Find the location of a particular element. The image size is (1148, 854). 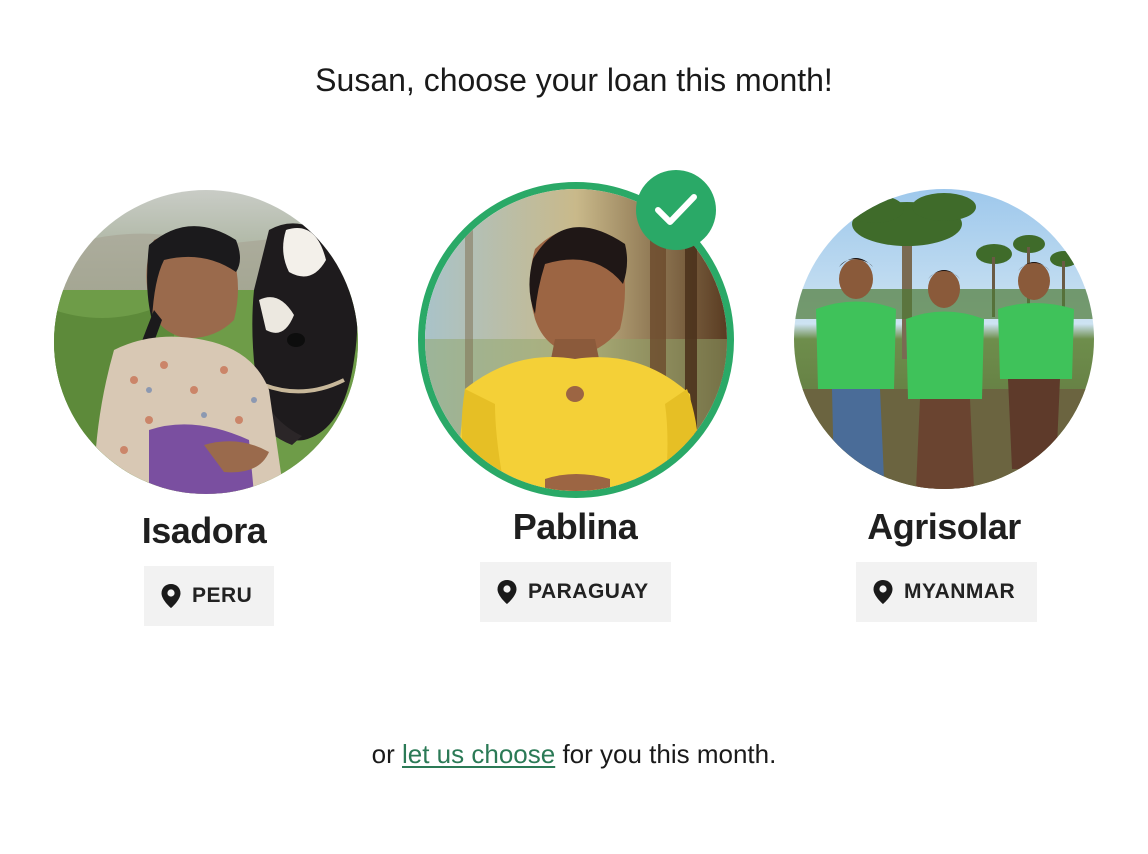

location-badge: PARAGUAY is located at coordinates (575, 592).